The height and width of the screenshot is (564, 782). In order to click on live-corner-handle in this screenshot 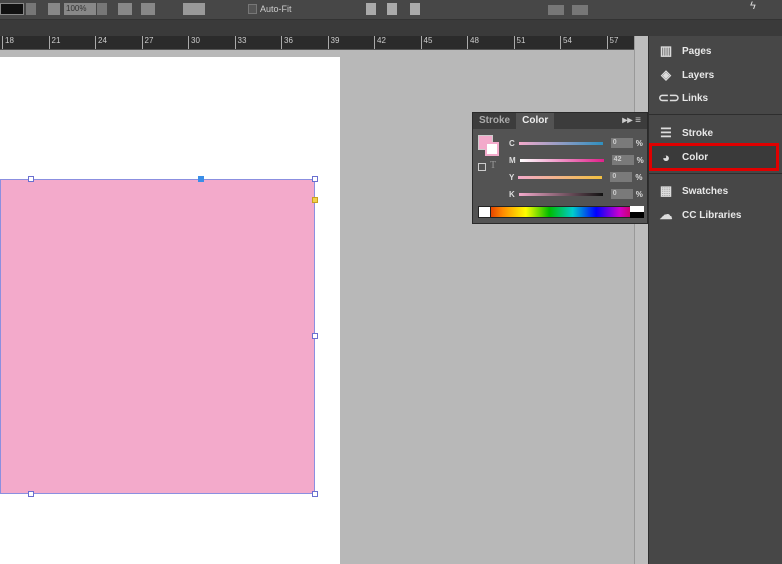, I will do `click(315, 200)`.